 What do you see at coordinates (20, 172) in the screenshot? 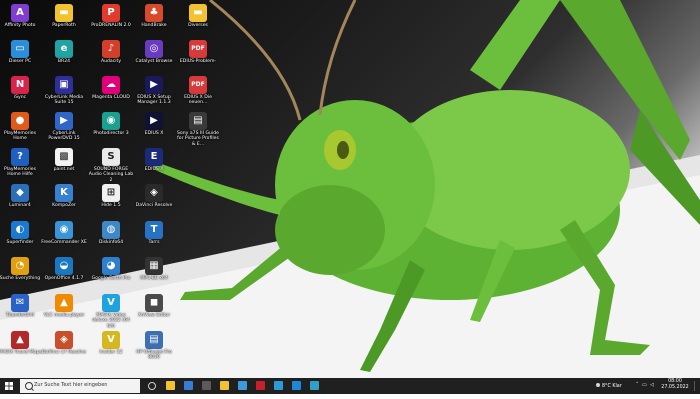
I see `desktop-icon-label: PlayMemories Home Hilfe` at bounding box center [20, 172].